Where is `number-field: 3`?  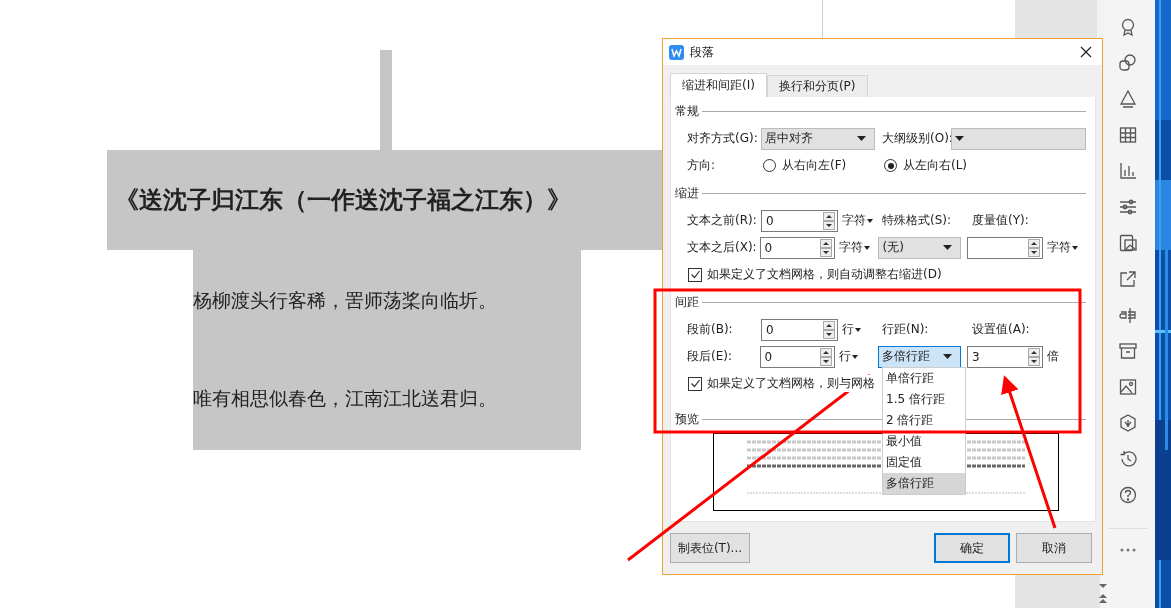
number-field: 3 is located at coordinates (1005, 356).